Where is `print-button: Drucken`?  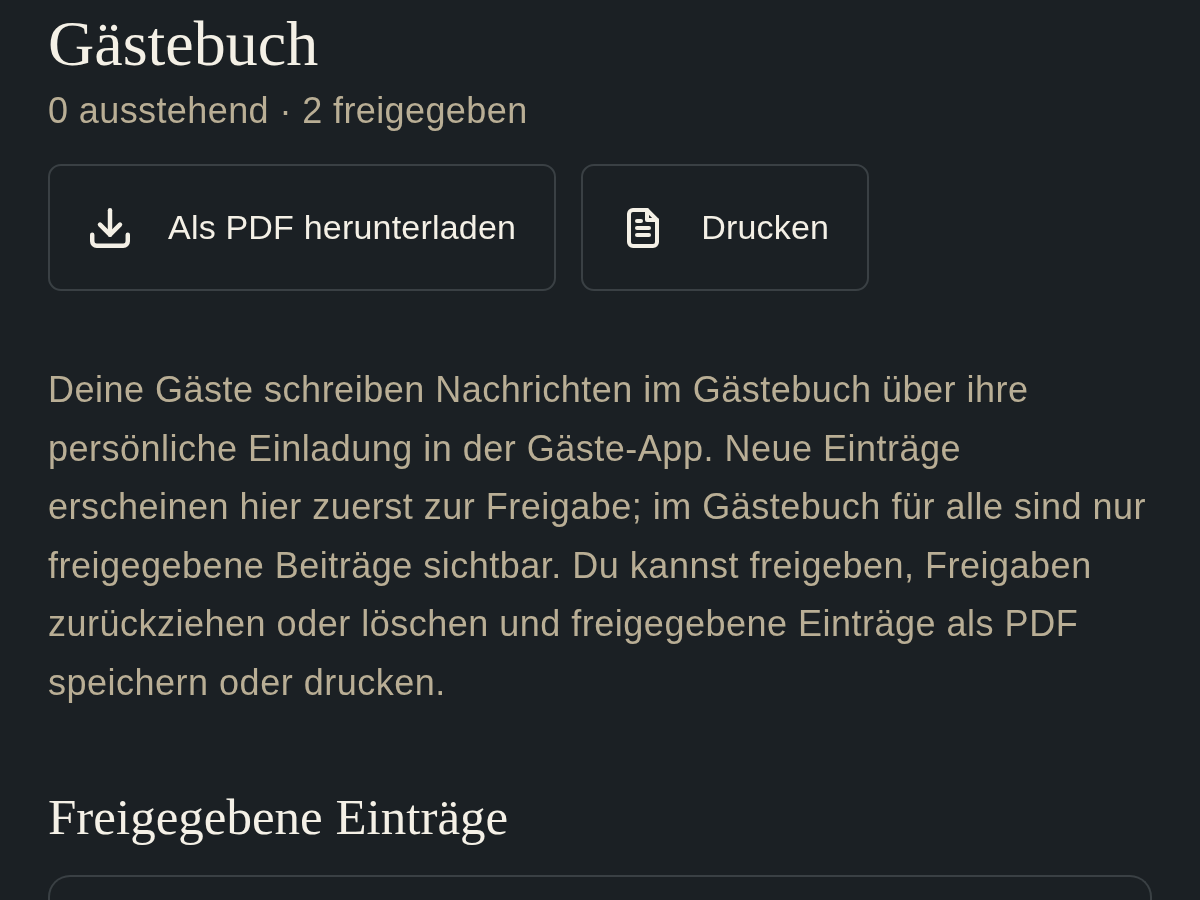
print-button: Drucken is located at coordinates (725, 227).